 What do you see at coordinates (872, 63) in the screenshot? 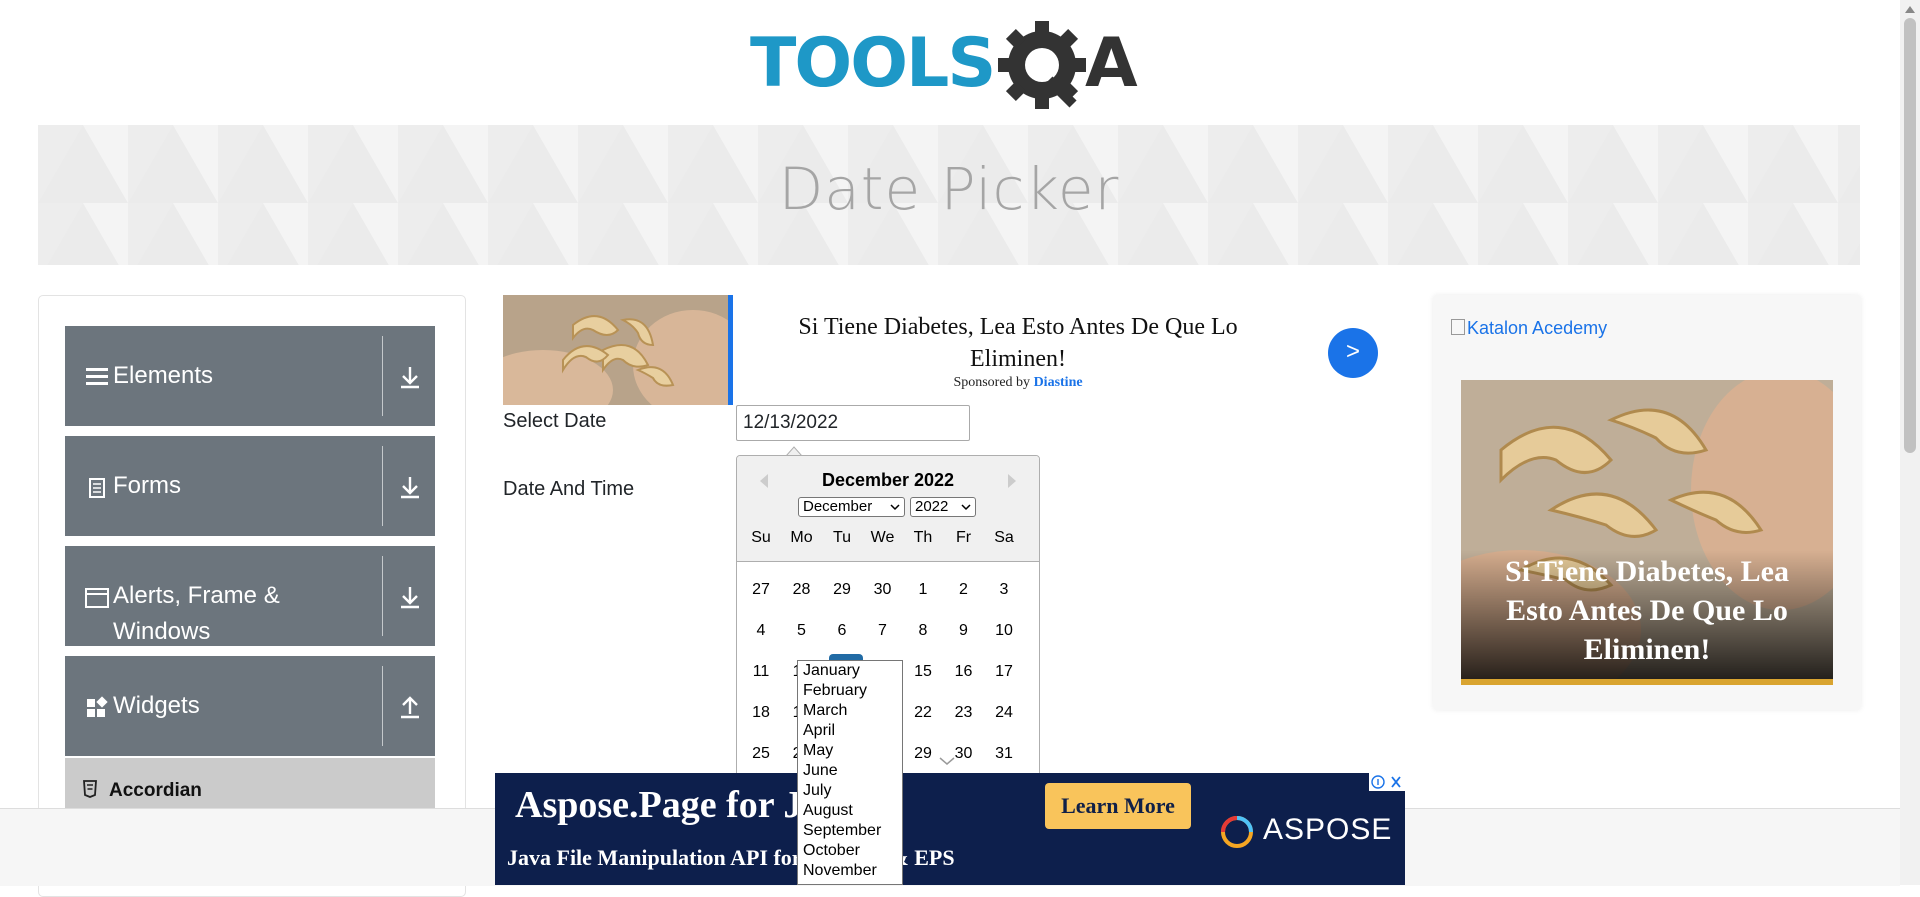
I see `logo-tools-text: TOOLS` at bounding box center [872, 63].